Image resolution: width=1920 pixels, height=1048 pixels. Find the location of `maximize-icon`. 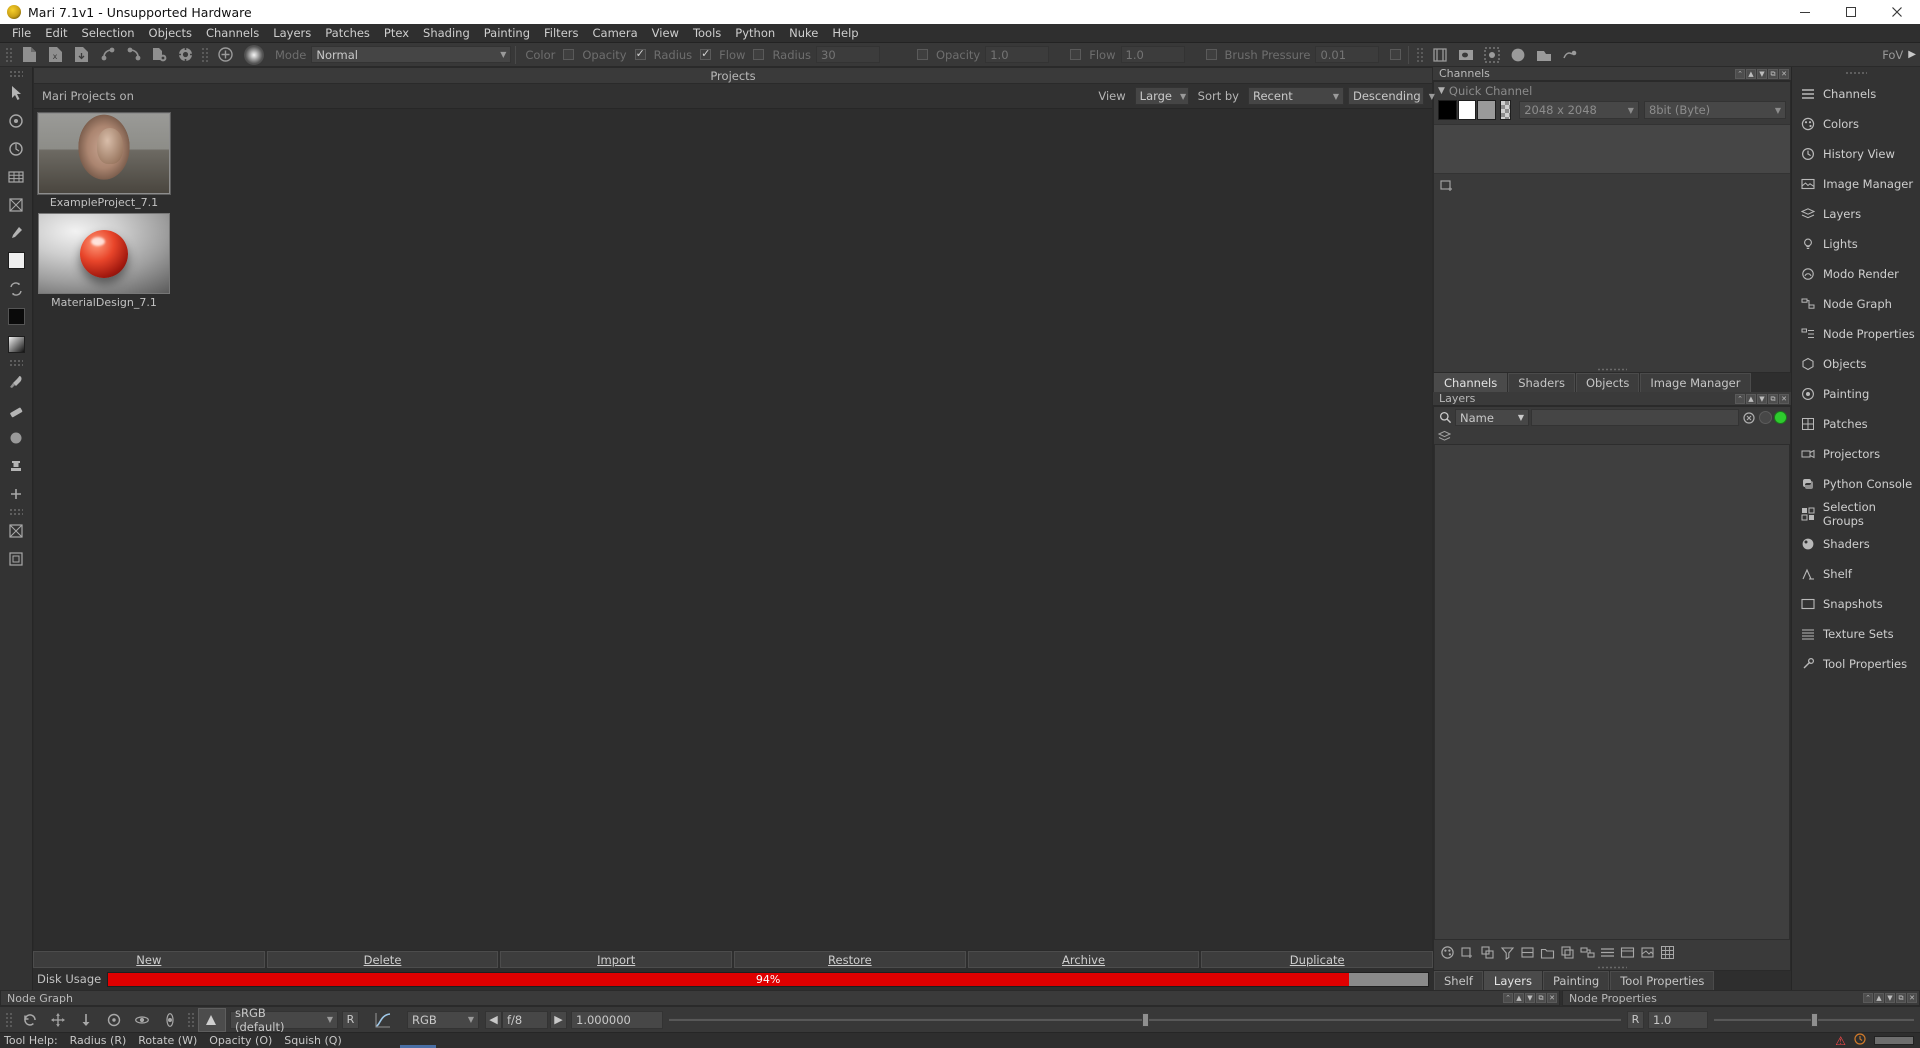

maximize-icon is located at coordinates (1851, 12).